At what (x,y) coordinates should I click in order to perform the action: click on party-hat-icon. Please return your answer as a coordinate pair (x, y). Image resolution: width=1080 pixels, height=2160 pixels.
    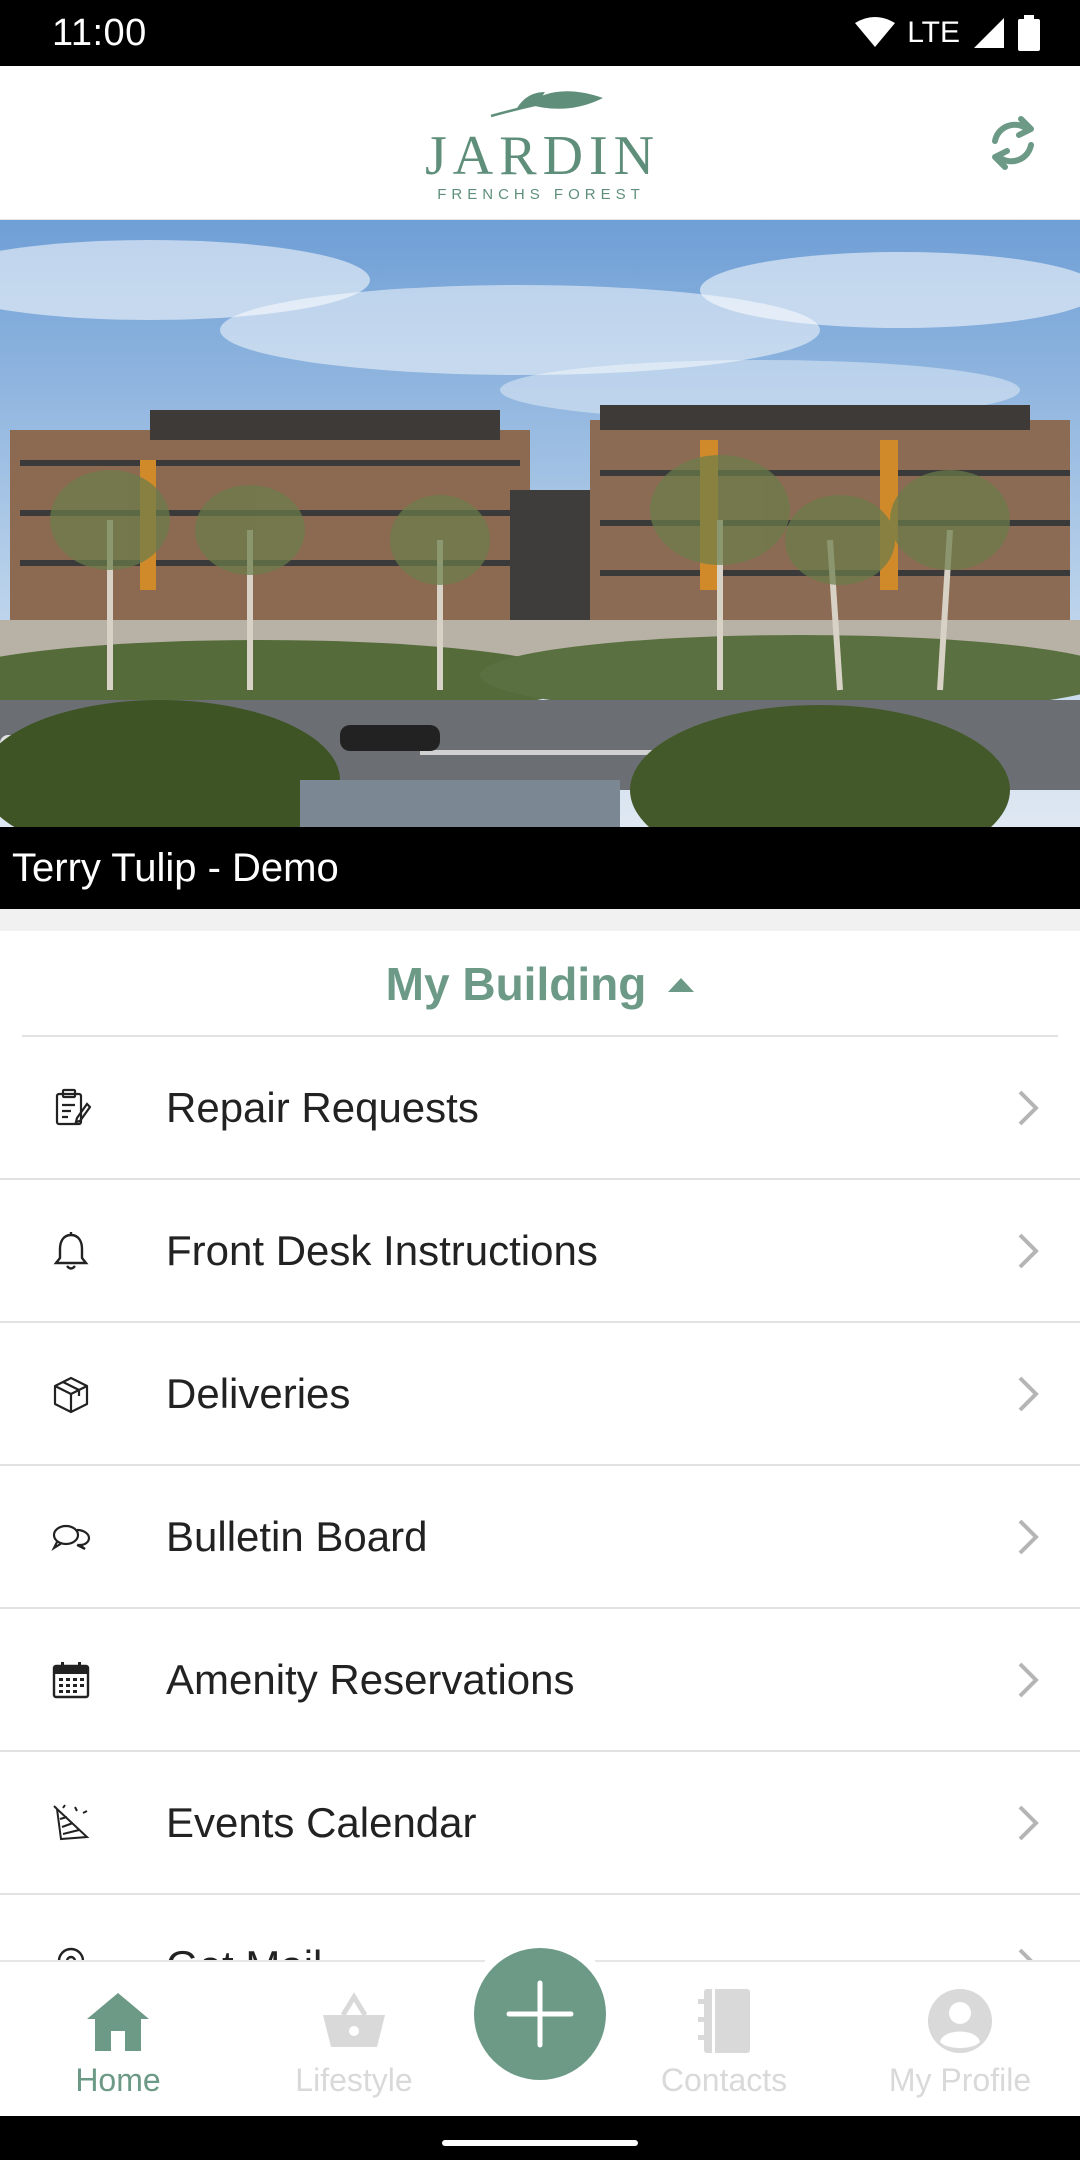
    Looking at the image, I should click on (71, 1823).